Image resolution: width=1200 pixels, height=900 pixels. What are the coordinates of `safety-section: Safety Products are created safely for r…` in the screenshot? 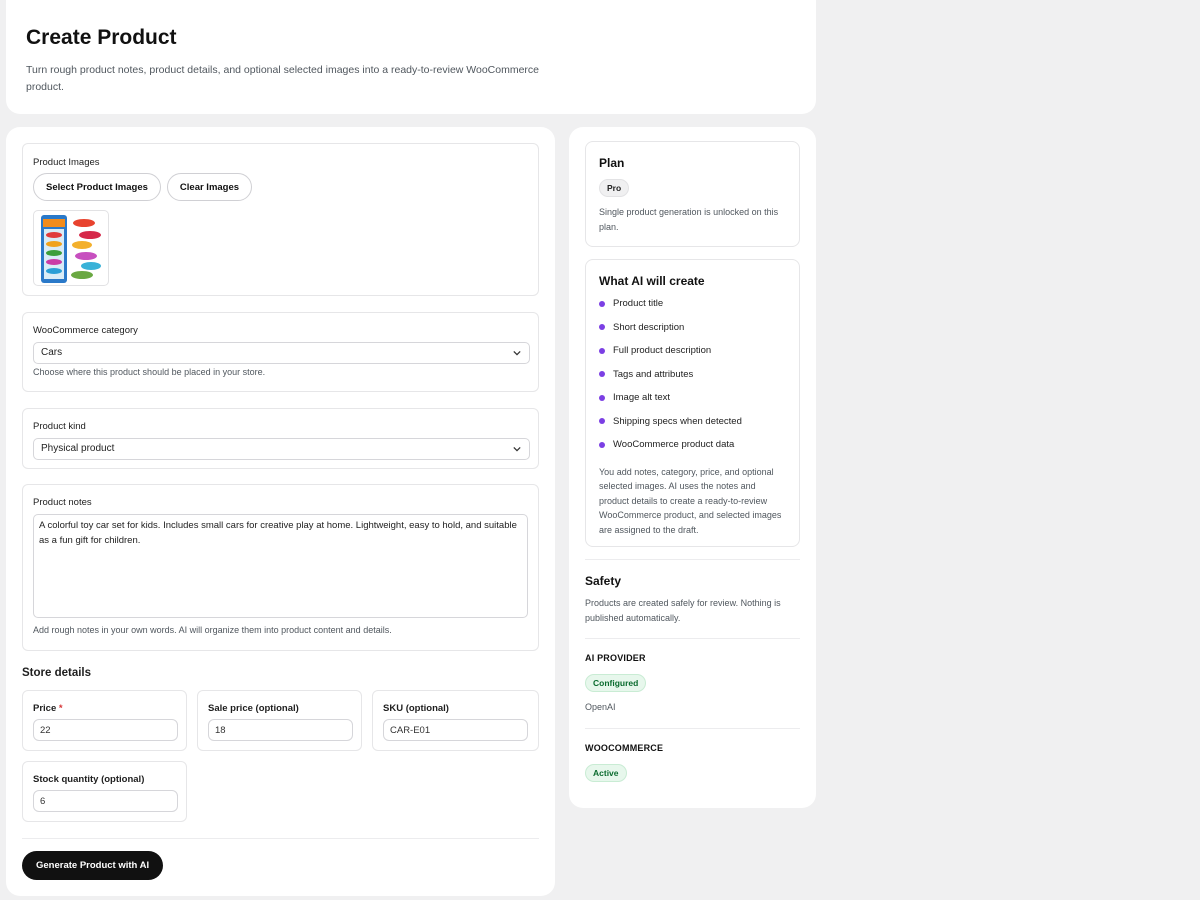 It's located at (692, 599).